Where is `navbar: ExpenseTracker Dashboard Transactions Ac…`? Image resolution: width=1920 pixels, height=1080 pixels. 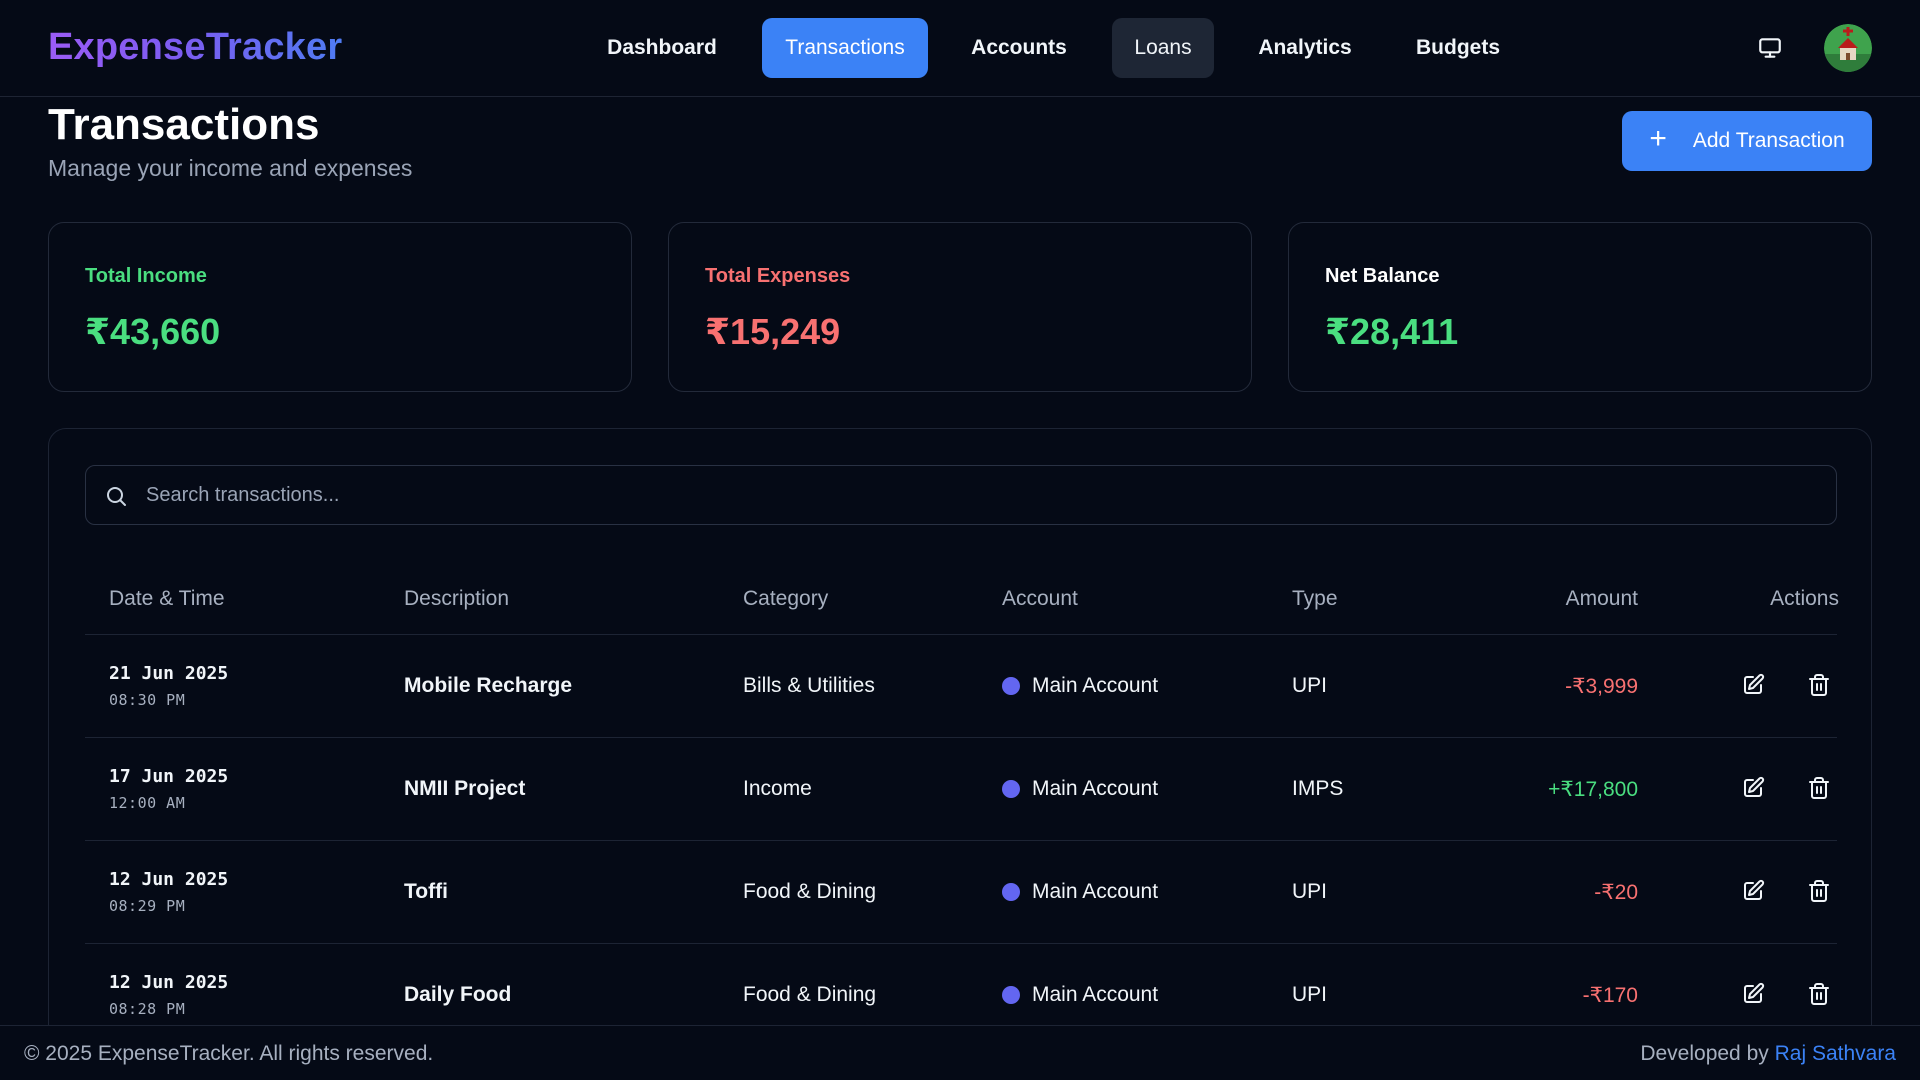
navbar: ExpenseTracker Dashboard Transactions Ac… is located at coordinates (960, 48).